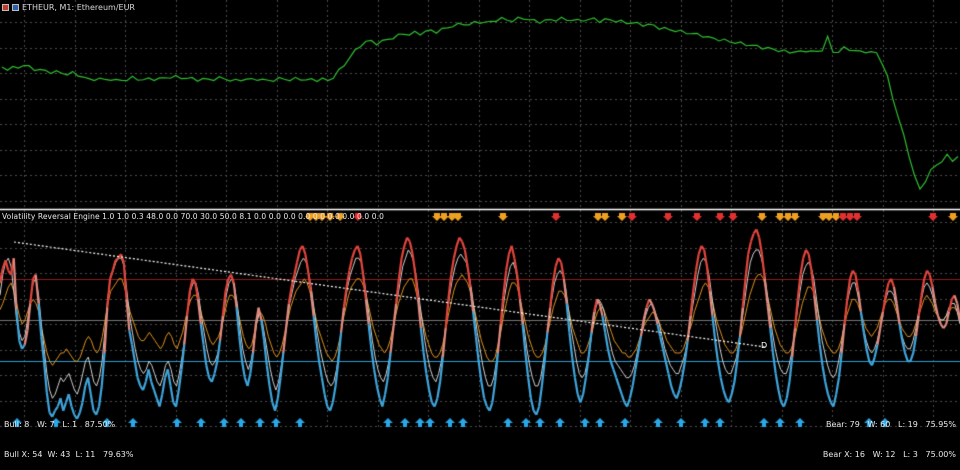 The width and height of the screenshot is (960, 470). Describe the element at coordinates (78, 7) in the screenshot. I see `symbol-title: ETHEUR, M1: Ethereum/EUR` at that location.